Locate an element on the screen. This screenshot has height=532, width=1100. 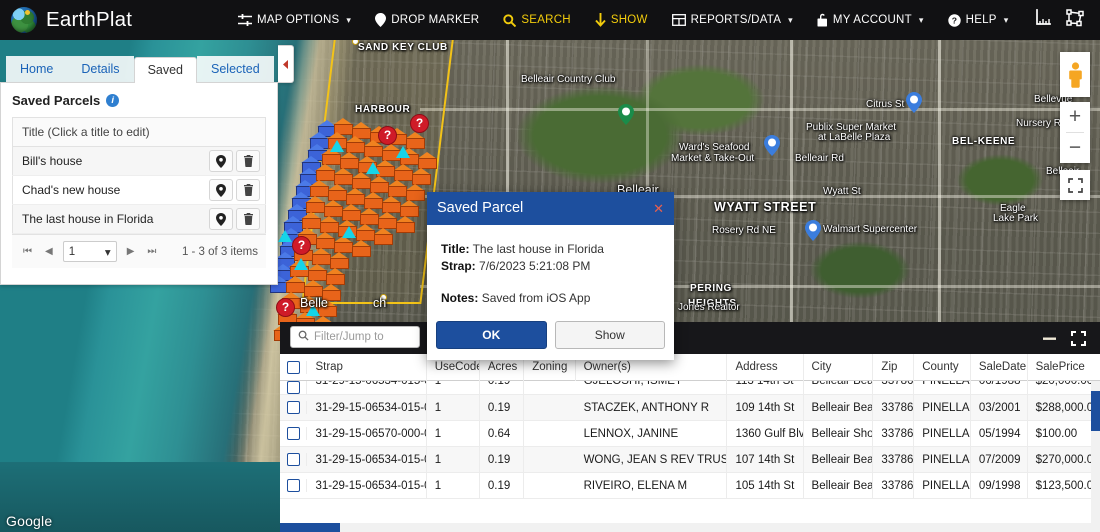
nav-item-drop-marker: DROP MARKER is located at coordinates (427, 20).